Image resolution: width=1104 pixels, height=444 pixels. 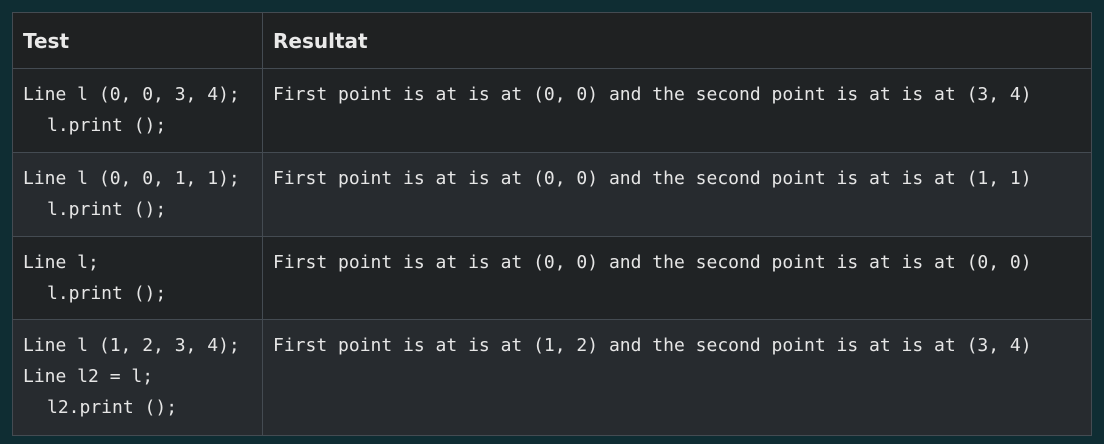 I want to click on code-line: Line l (1, 2, 3, 4);, so click(x=131, y=345).